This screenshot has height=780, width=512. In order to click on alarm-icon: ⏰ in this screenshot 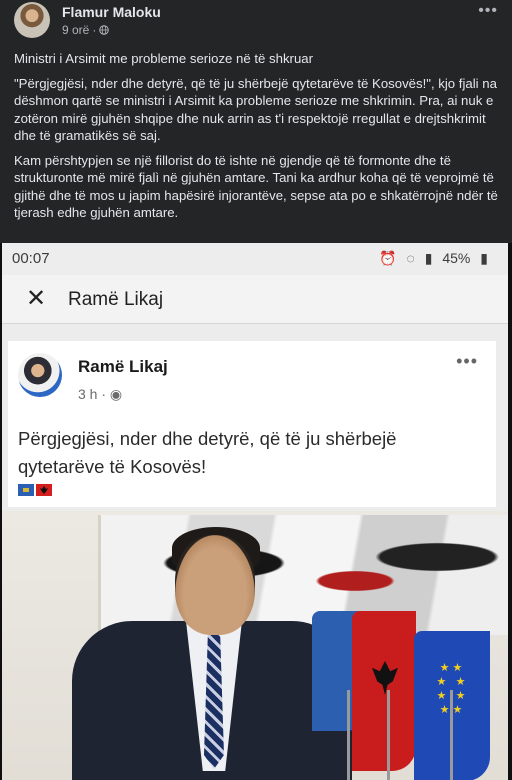, I will do `click(388, 258)`.